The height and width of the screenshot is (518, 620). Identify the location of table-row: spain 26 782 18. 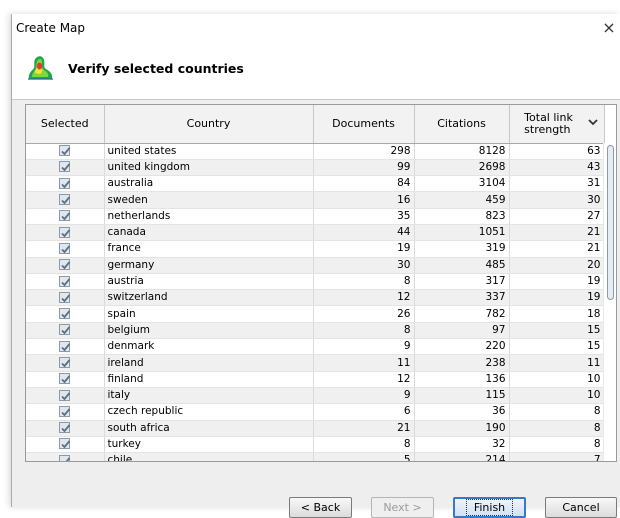
(315, 314).